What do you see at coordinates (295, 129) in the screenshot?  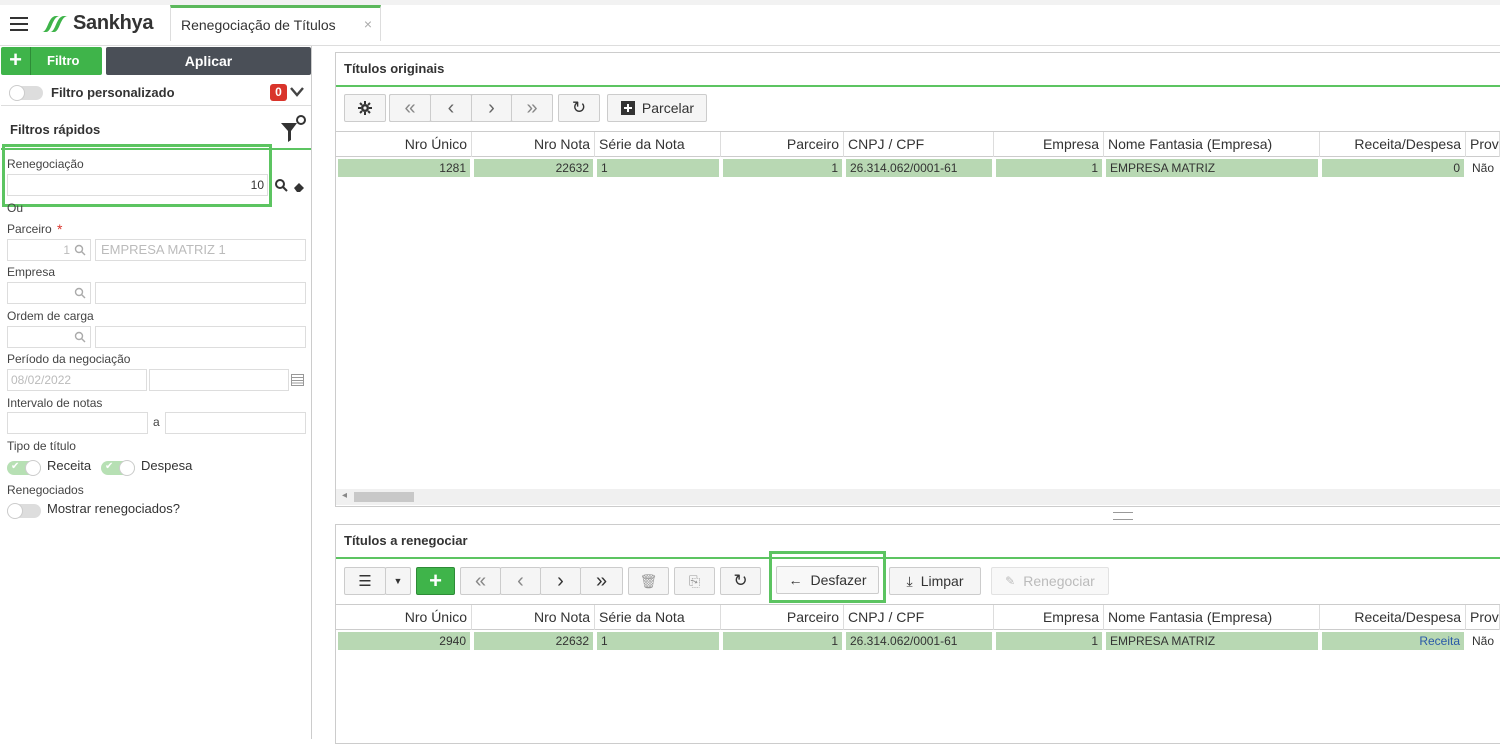 I see `filter-settings-icon` at bounding box center [295, 129].